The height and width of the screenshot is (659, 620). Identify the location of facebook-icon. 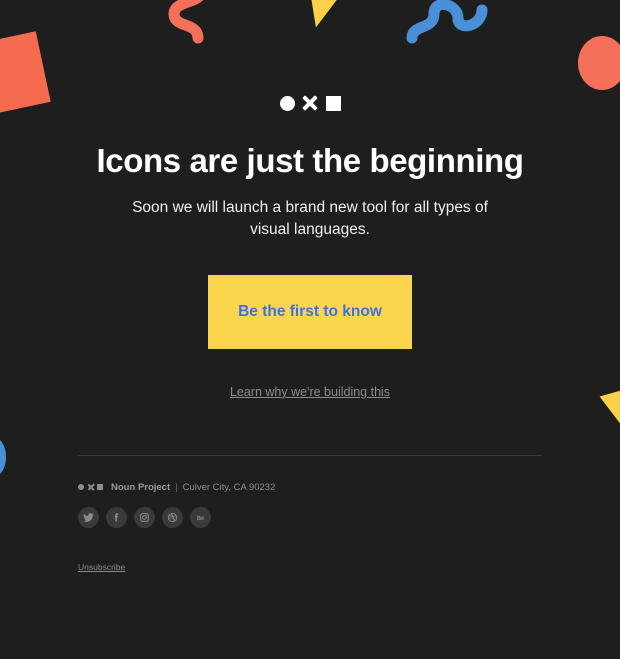
(116, 517).